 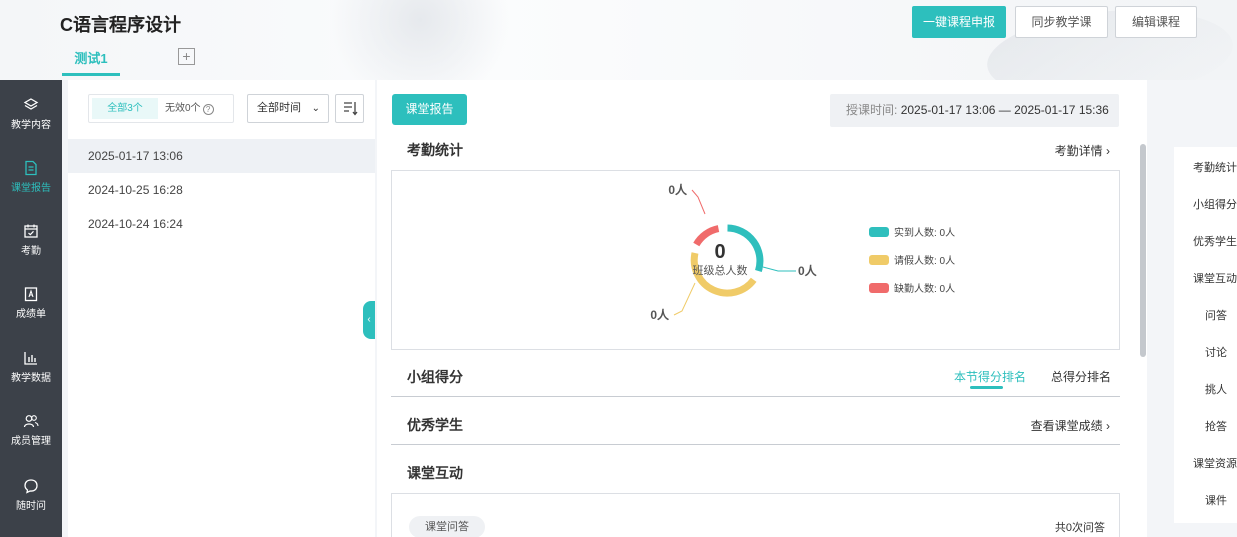 What do you see at coordinates (435, 425) in the screenshot?
I see `excellent-students-section-title: 优秀学生` at bounding box center [435, 425].